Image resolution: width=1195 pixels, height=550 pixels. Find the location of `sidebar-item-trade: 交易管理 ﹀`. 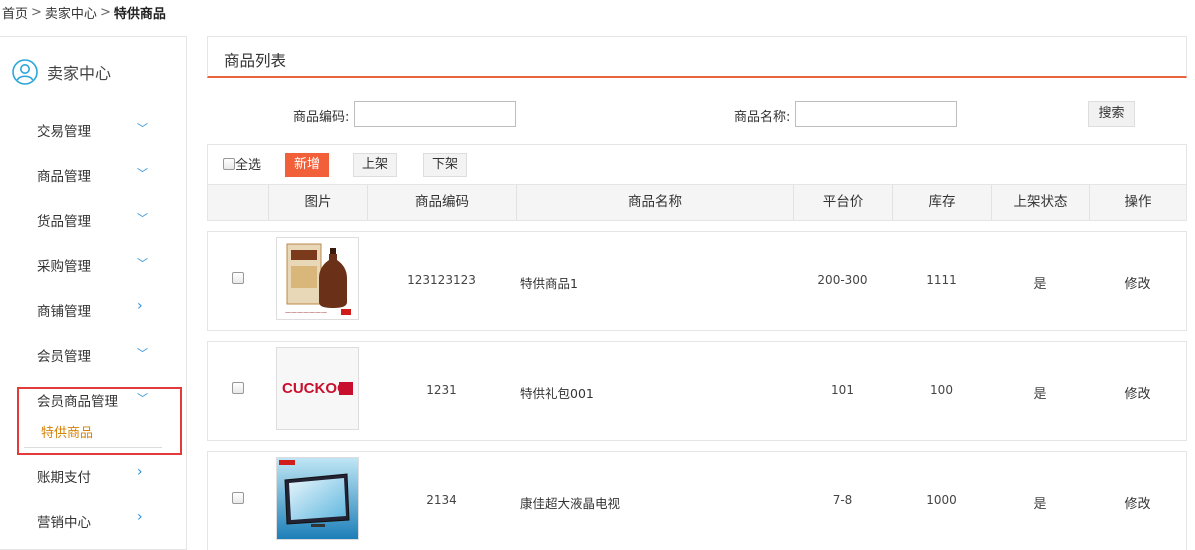

sidebar-item-trade: 交易管理 ﹀ is located at coordinates (97, 130).